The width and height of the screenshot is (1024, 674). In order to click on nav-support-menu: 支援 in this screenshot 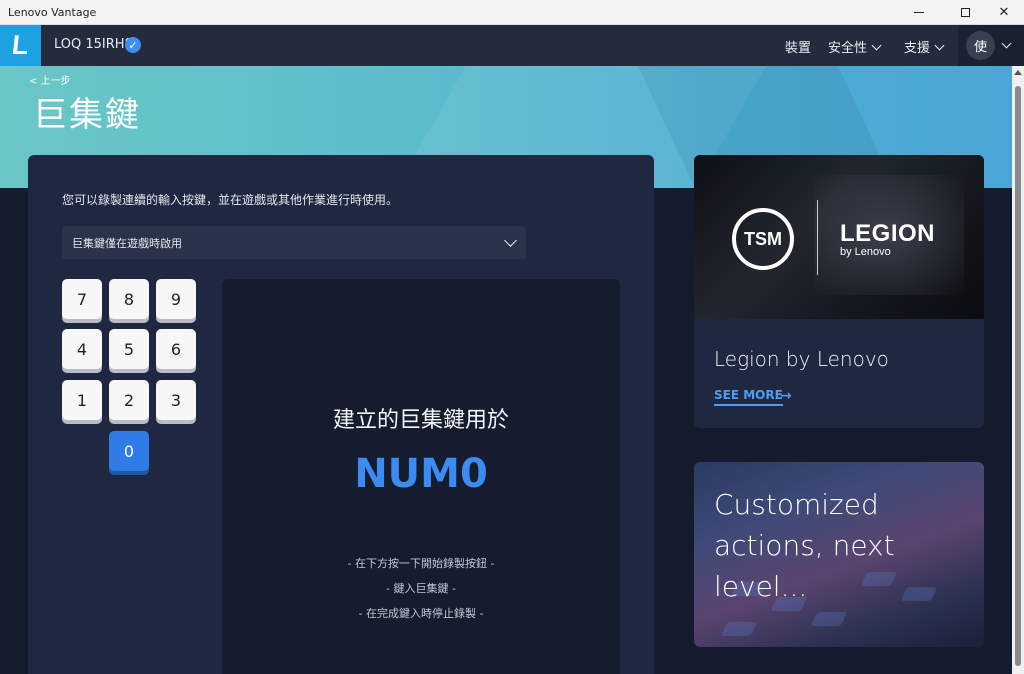, I will do `click(924, 46)`.